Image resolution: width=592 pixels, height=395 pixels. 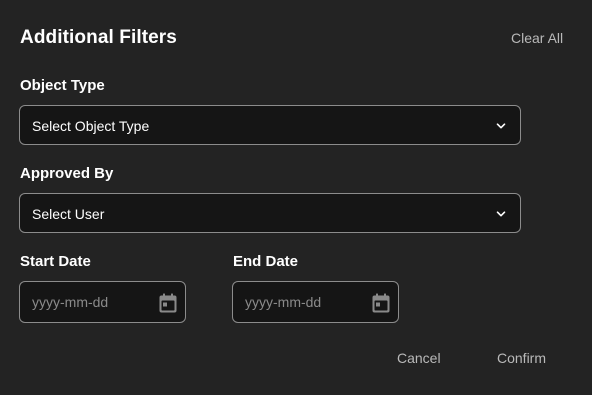 What do you see at coordinates (300, 302) in the screenshot?
I see `end-date-input` at bounding box center [300, 302].